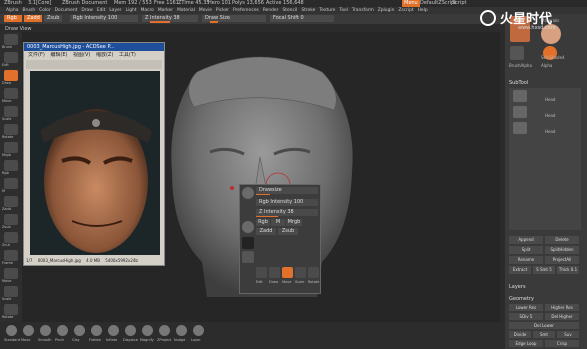 This screenshot has height=349, width=587. Describe the element at coordinates (521, 299) in the screenshot. I see `geometry-header: Geometry` at that location.